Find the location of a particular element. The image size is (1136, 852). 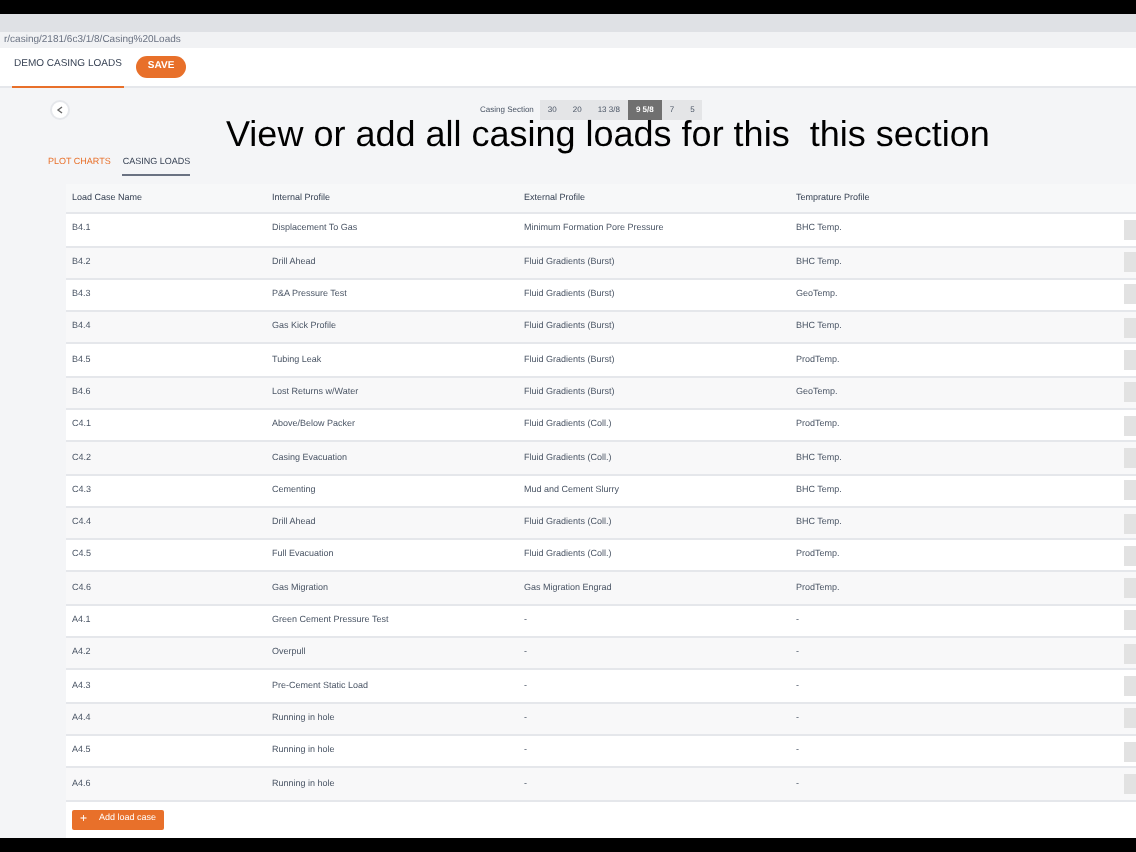

chevron-left-icon is located at coordinates (60, 110).